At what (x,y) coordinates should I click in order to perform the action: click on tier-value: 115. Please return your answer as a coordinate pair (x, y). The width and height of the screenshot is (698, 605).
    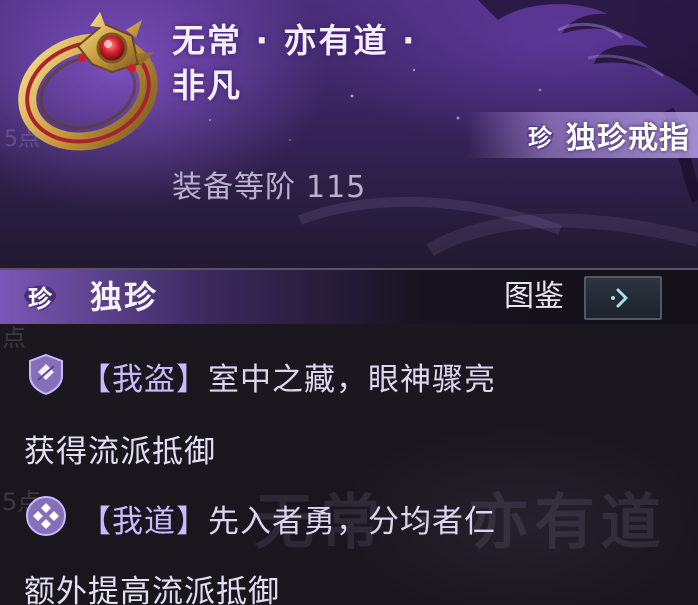
    Looking at the image, I should click on (336, 187).